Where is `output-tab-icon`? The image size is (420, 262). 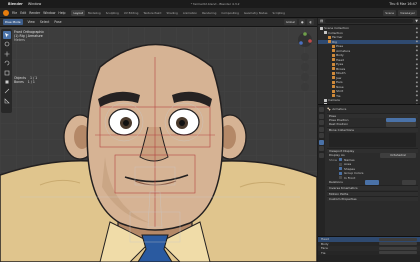 output-tab-icon is located at coordinates (321, 122).